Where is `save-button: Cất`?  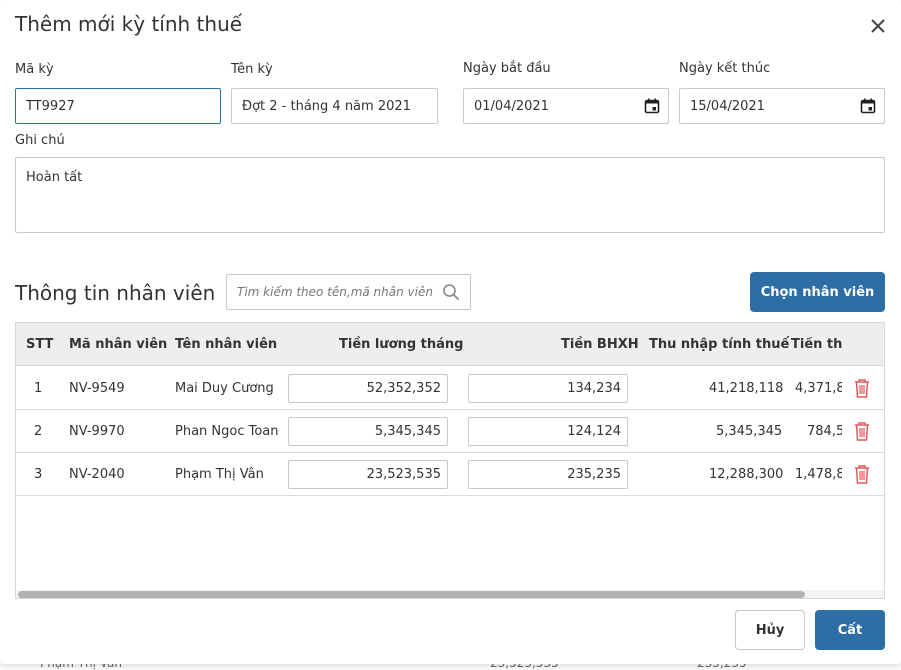 save-button: Cất is located at coordinates (850, 630).